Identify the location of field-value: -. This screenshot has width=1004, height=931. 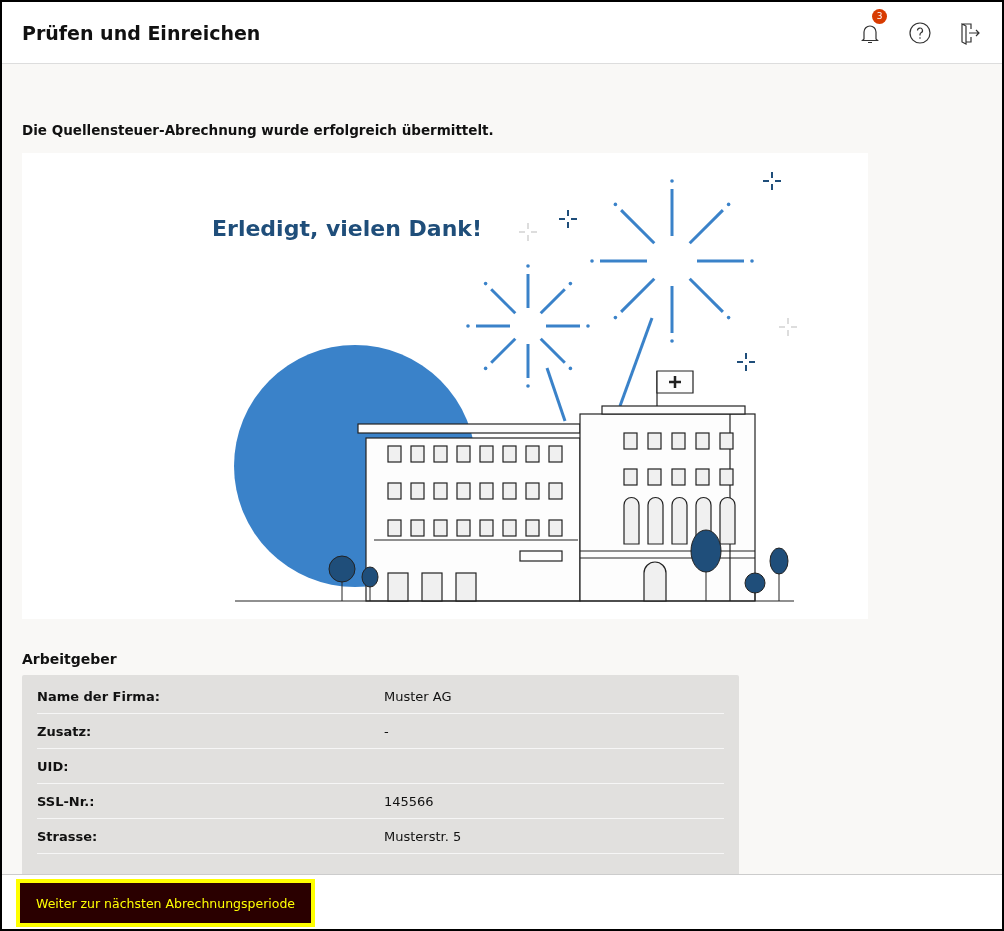
(386, 731).